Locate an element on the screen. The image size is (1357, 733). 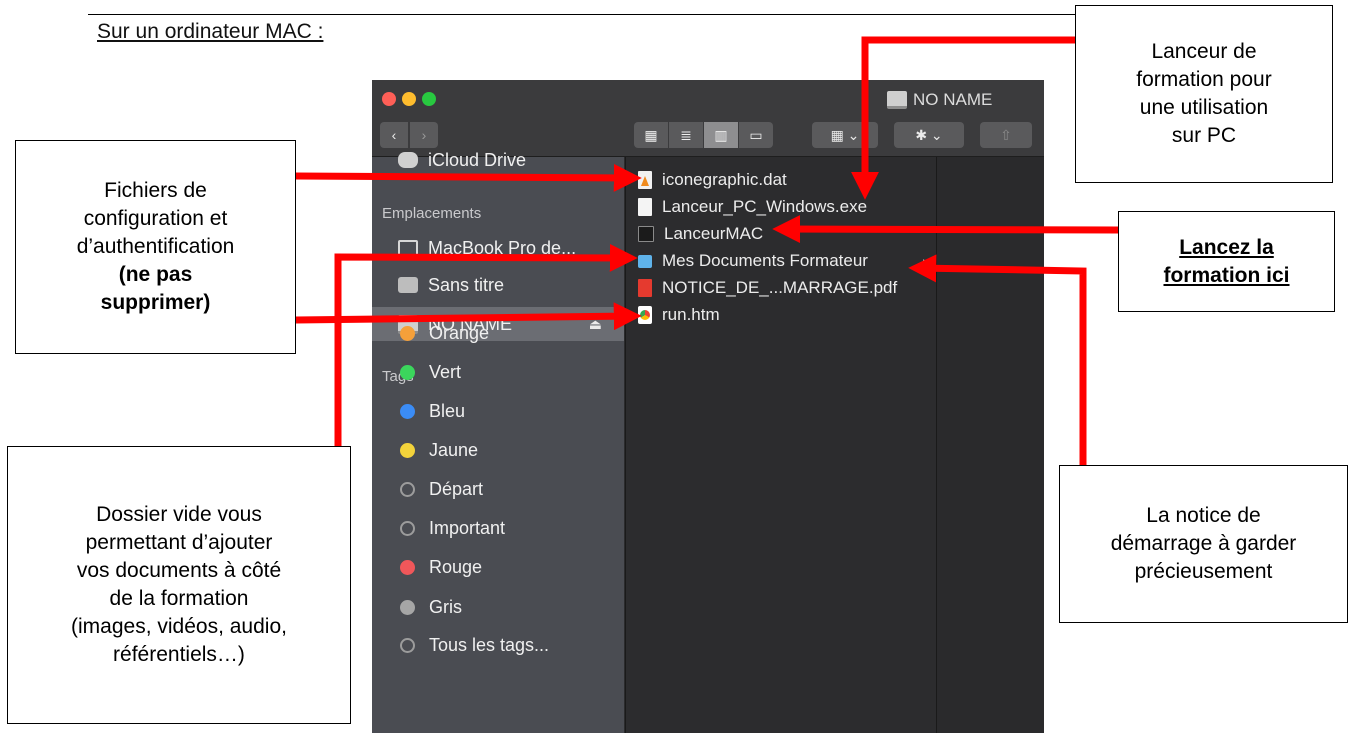
arrow-config-to-dat is located at coordinates (468, 177).